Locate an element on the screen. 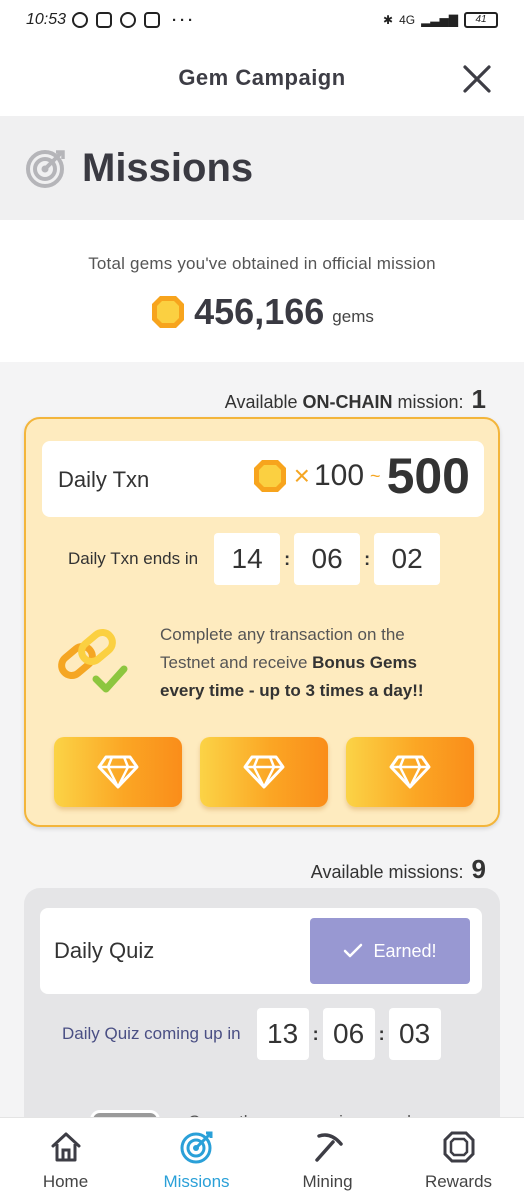 The width and height of the screenshot is (524, 1200). status-bar: 10:53 ··· ✱ 4G ▂▃▅▇ 41 is located at coordinates (262, 20).